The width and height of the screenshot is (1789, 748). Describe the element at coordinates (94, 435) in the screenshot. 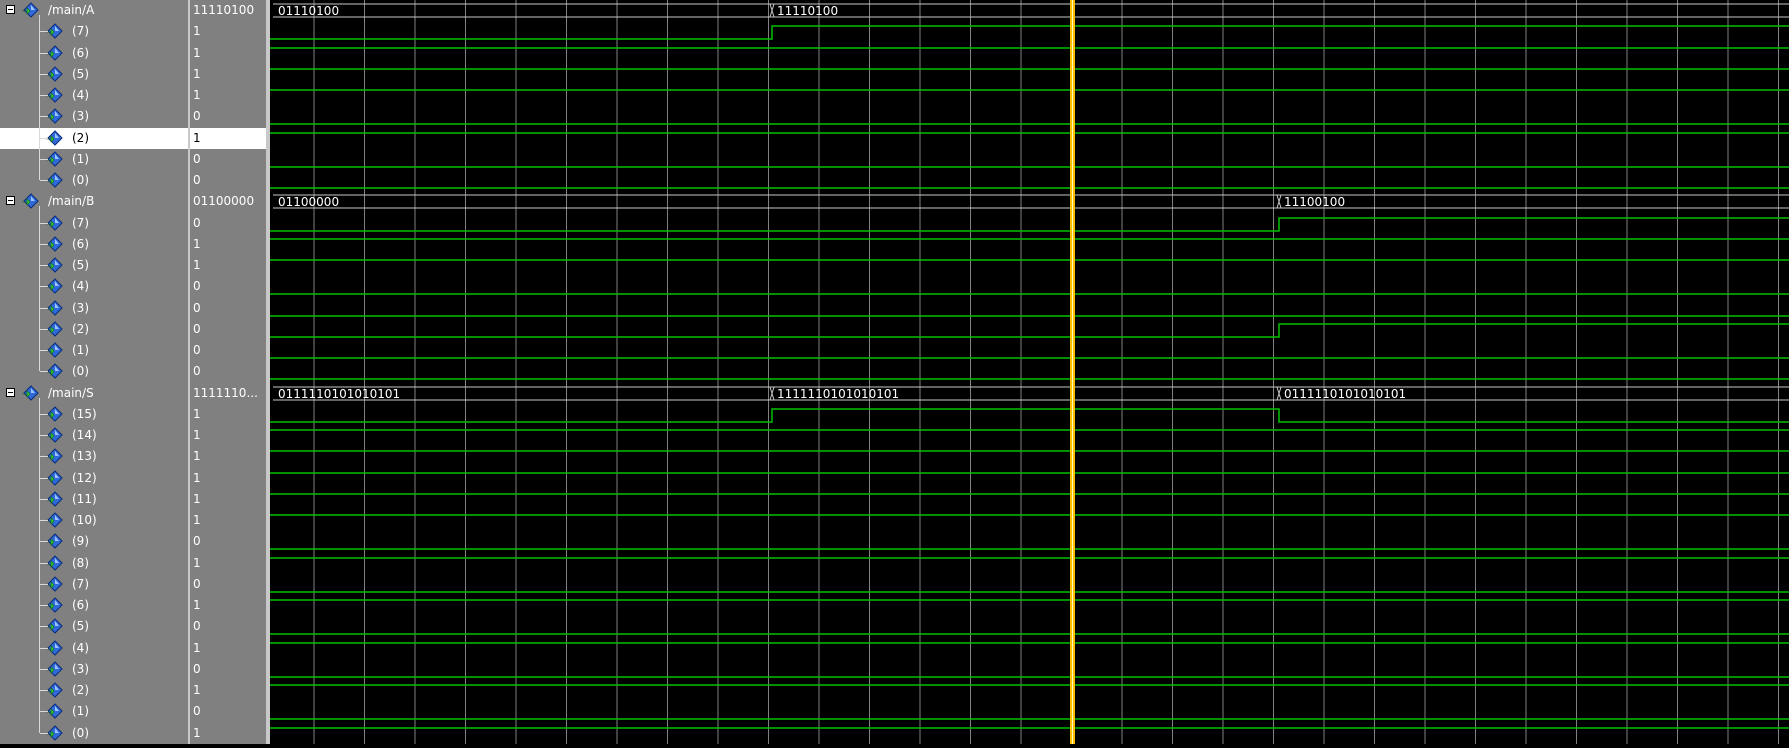

I see `signal-bit-row: (14)` at that location.